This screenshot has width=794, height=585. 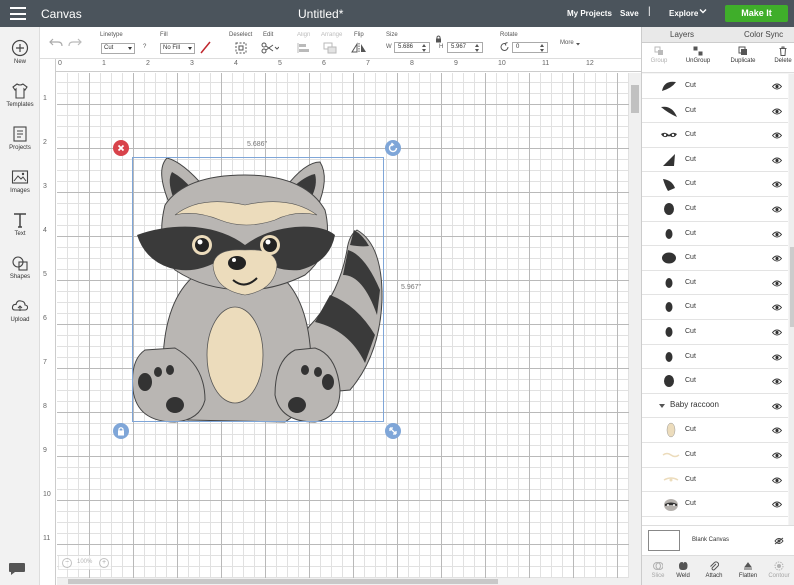 What do you see at coordinates (718, 540) in the screenshot?
I see `blank-canvas-row: Blank Canvas` at bounding box center [718, 540].